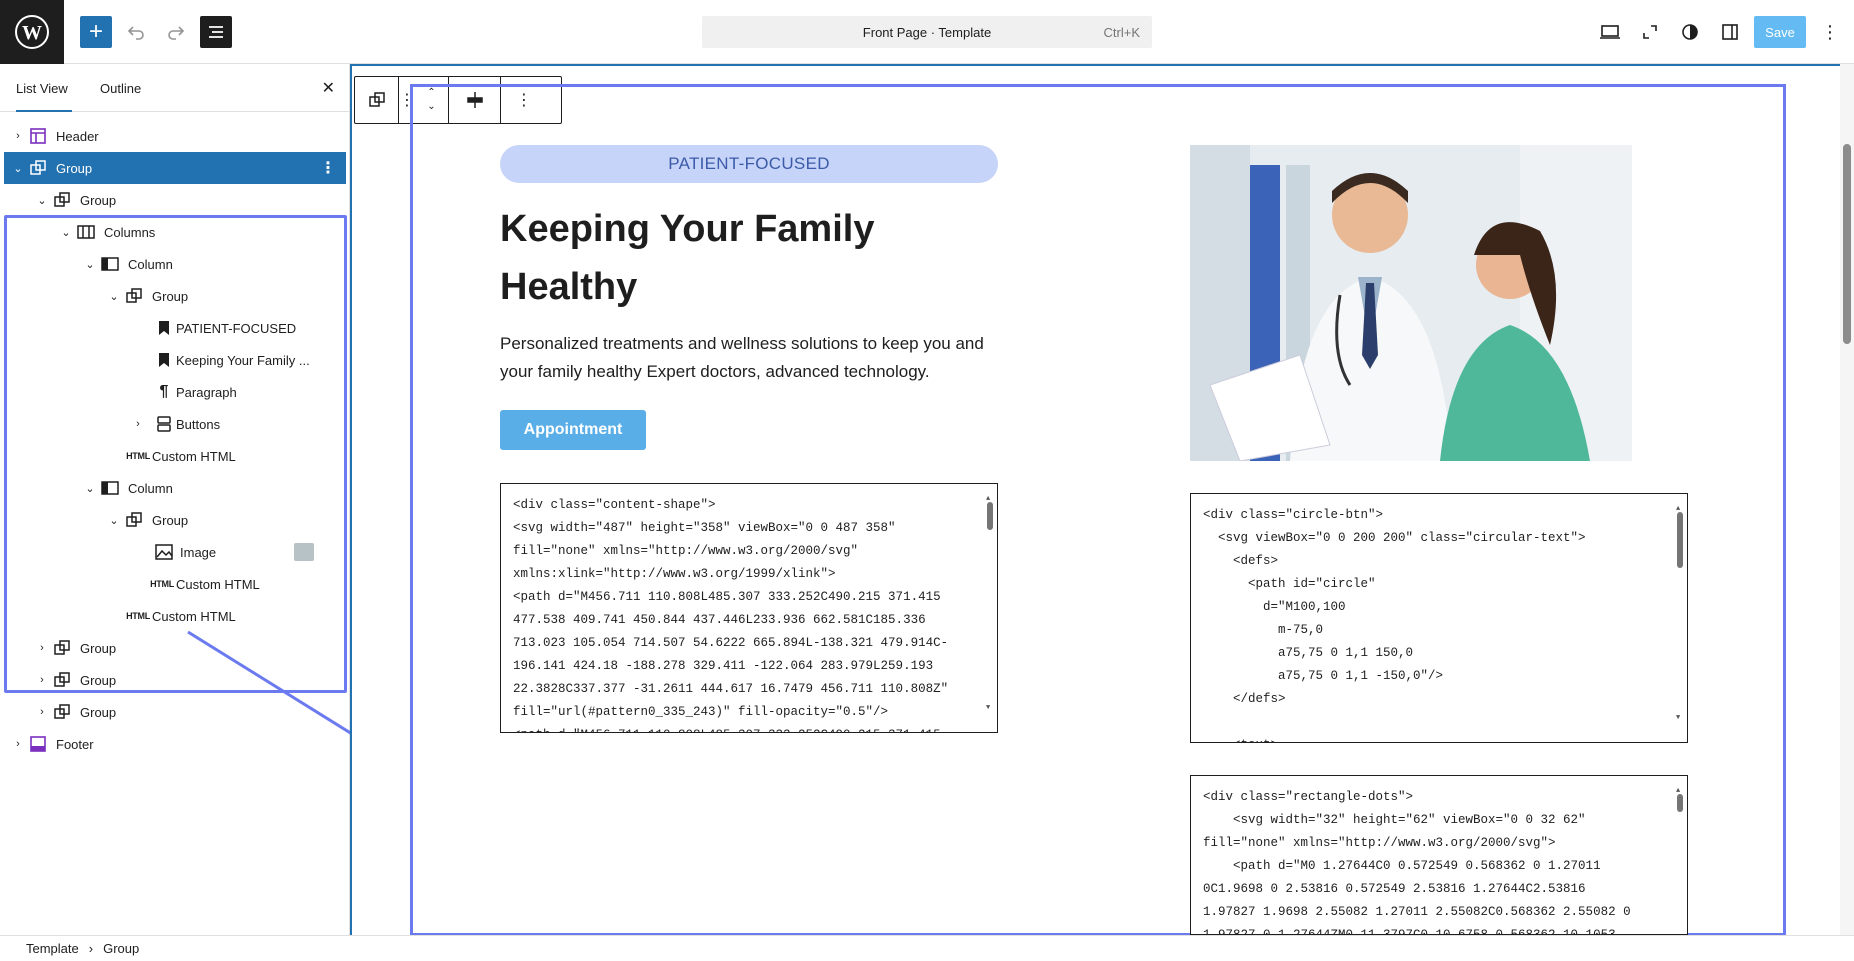 Image resolution: width=1854 pixels, height=961 pixels. Describe the element at coordinates (96, 32) in the screenshot. I see `add-block-button: +` at that location.